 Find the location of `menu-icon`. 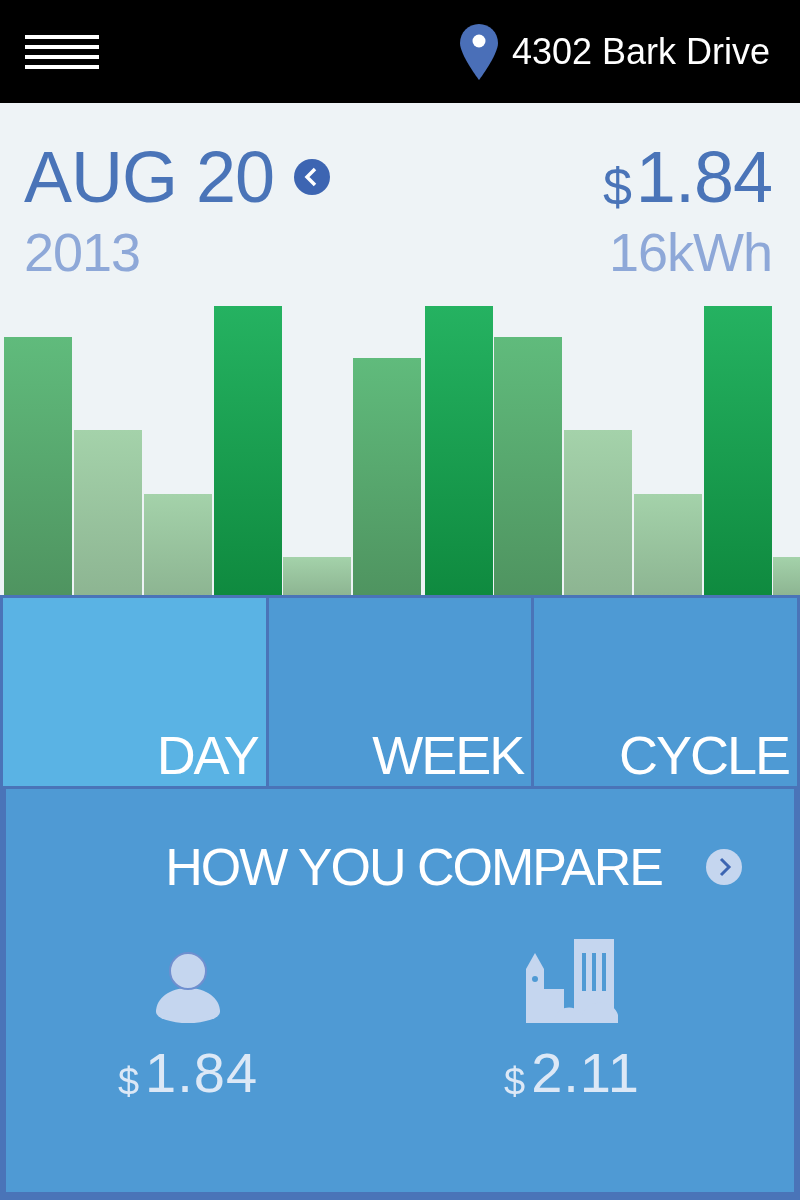

menu-icon is located at coordinates (62, 51).